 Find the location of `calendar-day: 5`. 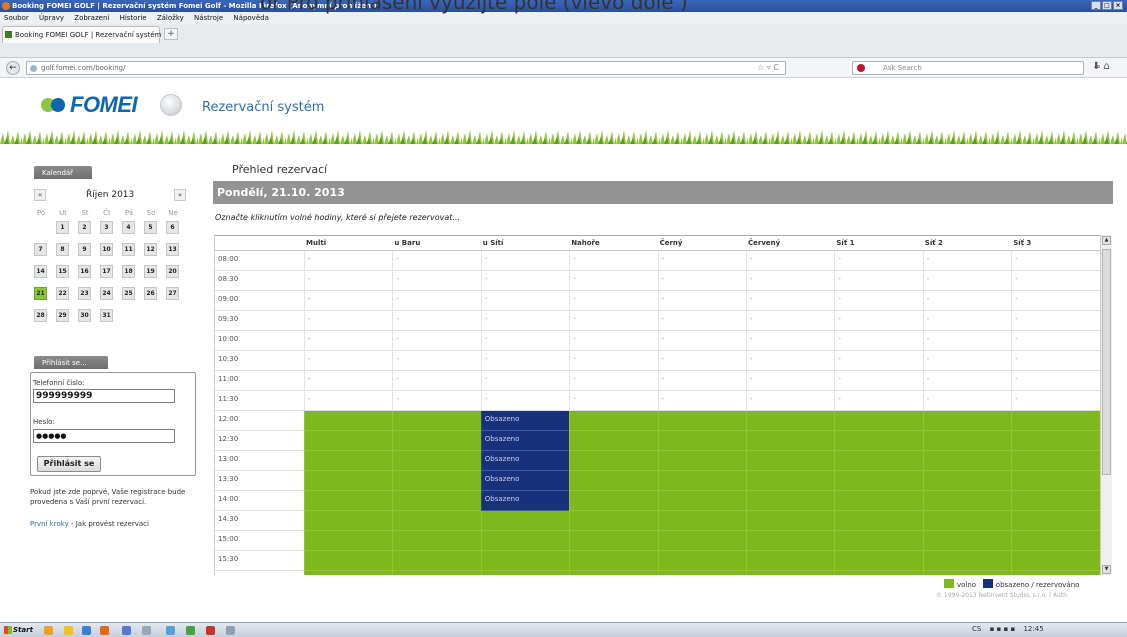

calendar-day: 5 is located at coordinates (150, 227).